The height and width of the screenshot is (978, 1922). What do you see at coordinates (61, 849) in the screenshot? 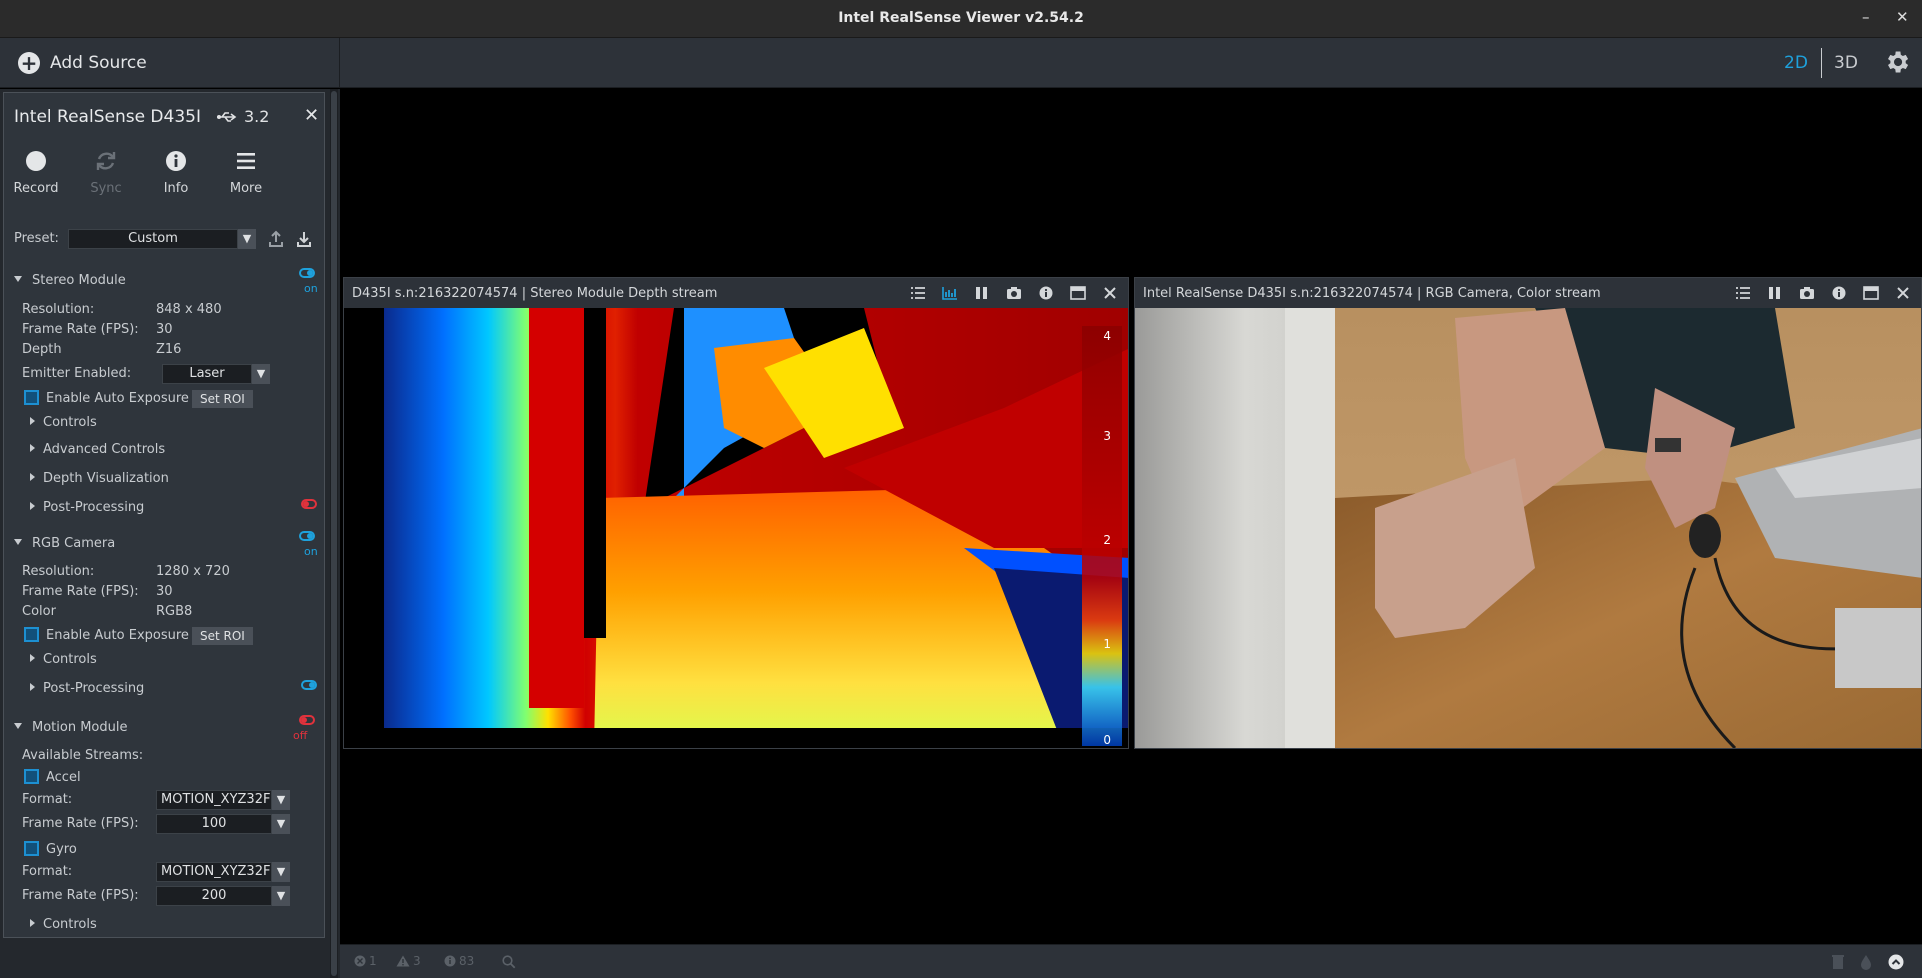
I see `gyro-label: Gyro` at bounding box center [61, 849].